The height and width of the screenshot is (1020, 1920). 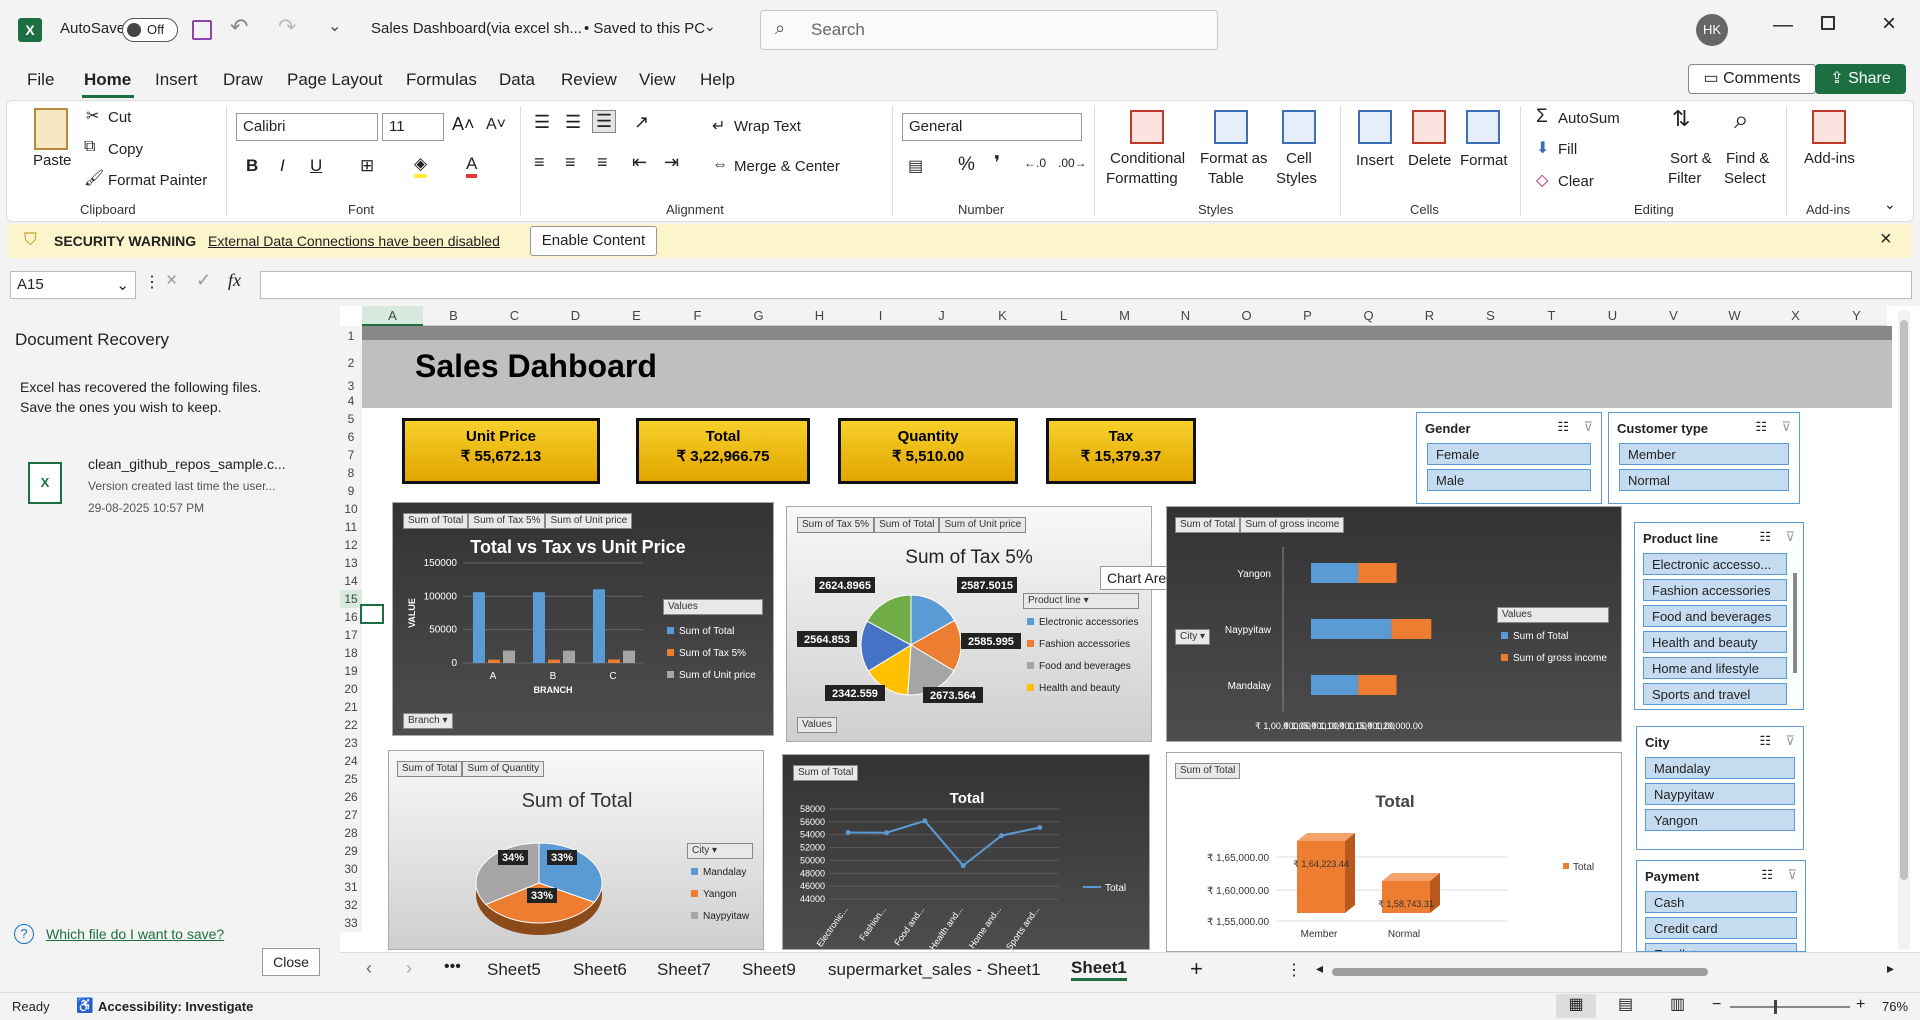 I want to click on column-header: G, so click(x=758, y=316).